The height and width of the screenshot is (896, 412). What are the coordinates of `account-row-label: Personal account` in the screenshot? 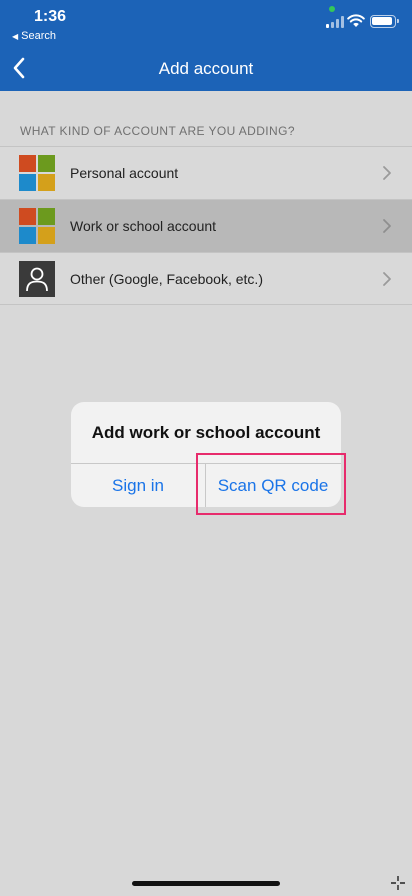 It's located at (124, 173).